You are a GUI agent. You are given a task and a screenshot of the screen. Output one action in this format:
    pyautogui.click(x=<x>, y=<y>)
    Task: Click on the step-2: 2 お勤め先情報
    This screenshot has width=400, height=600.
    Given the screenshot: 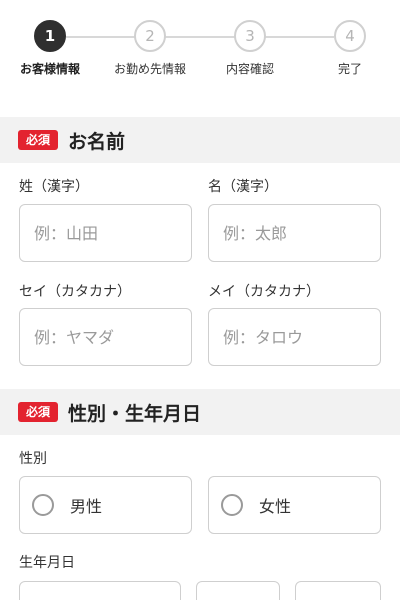 What is the action you would take?
    pyautogui.click(x=150, y=48)
    